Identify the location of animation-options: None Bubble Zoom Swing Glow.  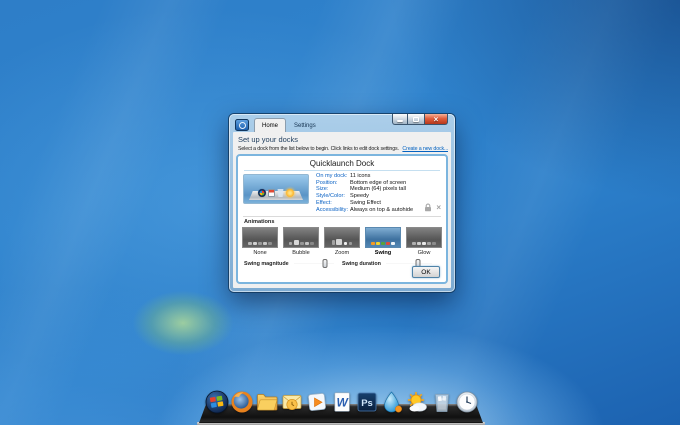
(342, 241).